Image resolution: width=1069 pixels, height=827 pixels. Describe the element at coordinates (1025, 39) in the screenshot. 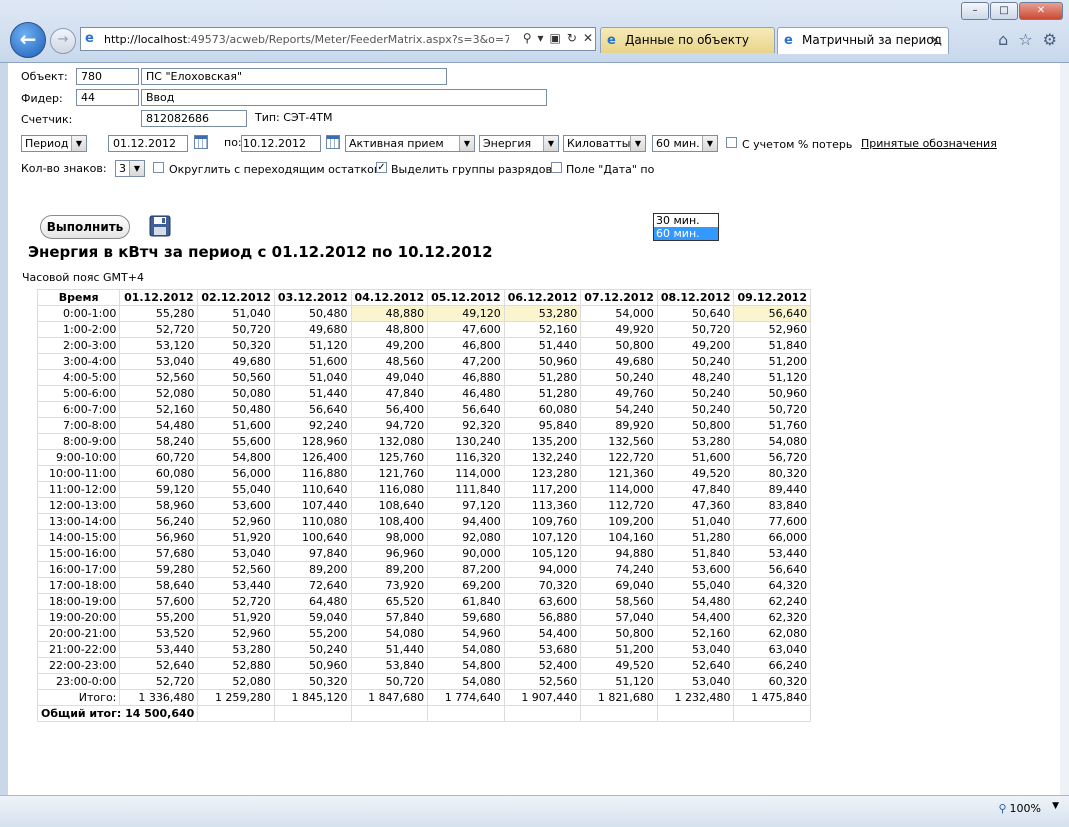

I see `favorites-star-icon: ☆` at that location.